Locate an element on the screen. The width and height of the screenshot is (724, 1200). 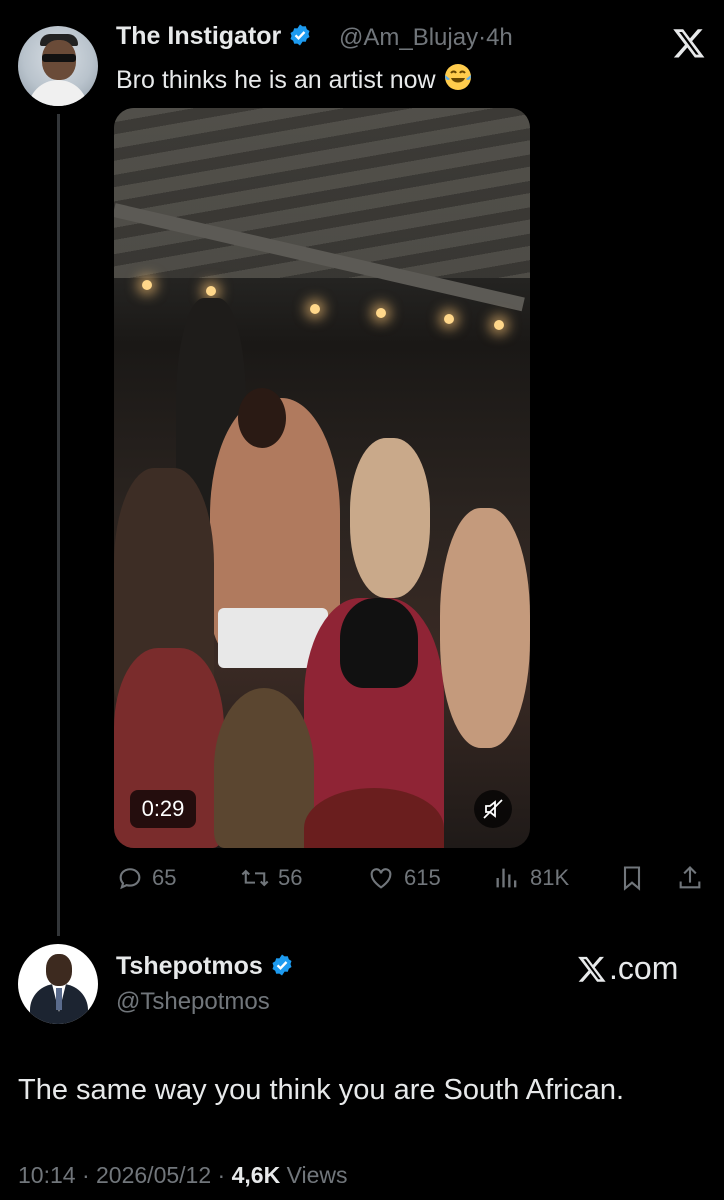
quoted-author-name: The Instigator is located at coordinates (214, 36).